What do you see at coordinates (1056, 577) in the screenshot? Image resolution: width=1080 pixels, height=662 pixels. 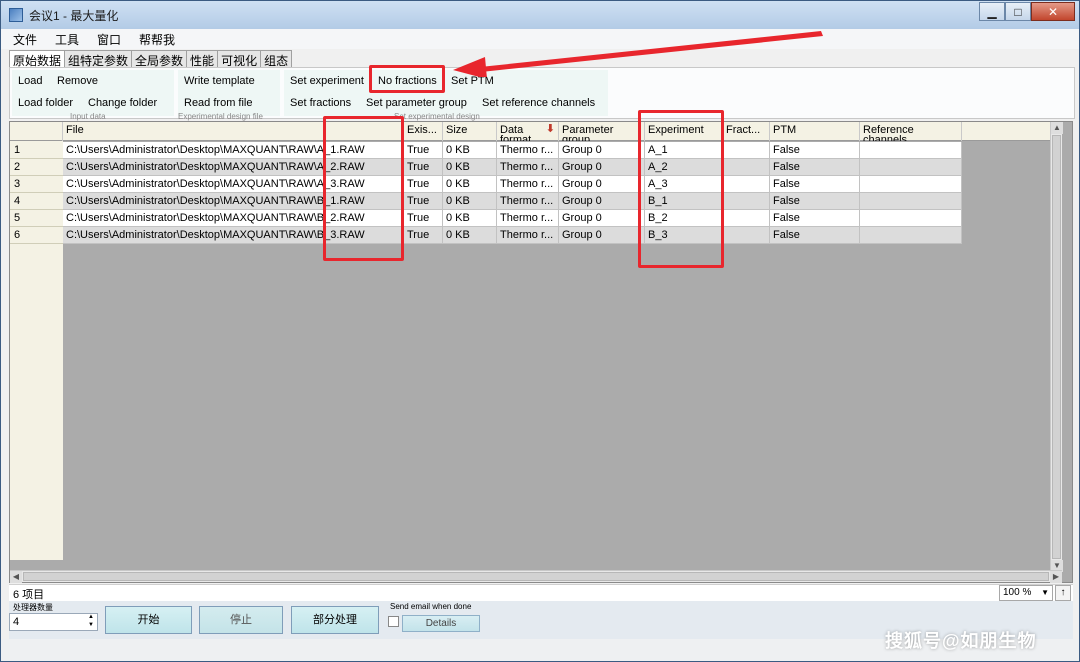 I see `scroll-right-arrow-icon: ▶` at bounding box center [1056, 577].